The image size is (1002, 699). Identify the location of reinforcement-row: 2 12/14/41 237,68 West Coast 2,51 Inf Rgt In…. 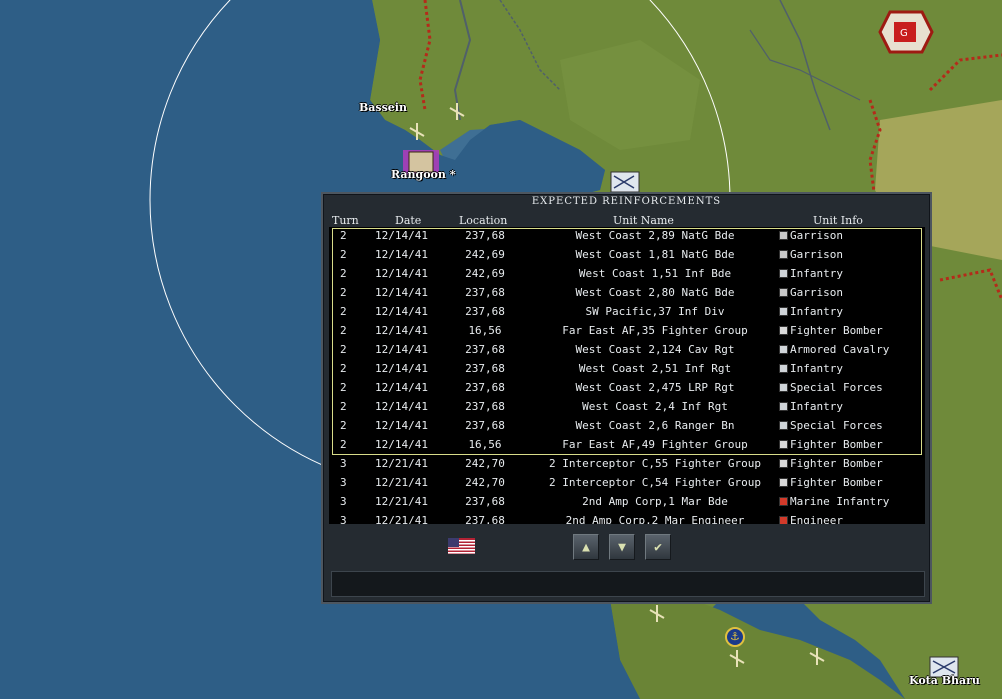
(627, 369).